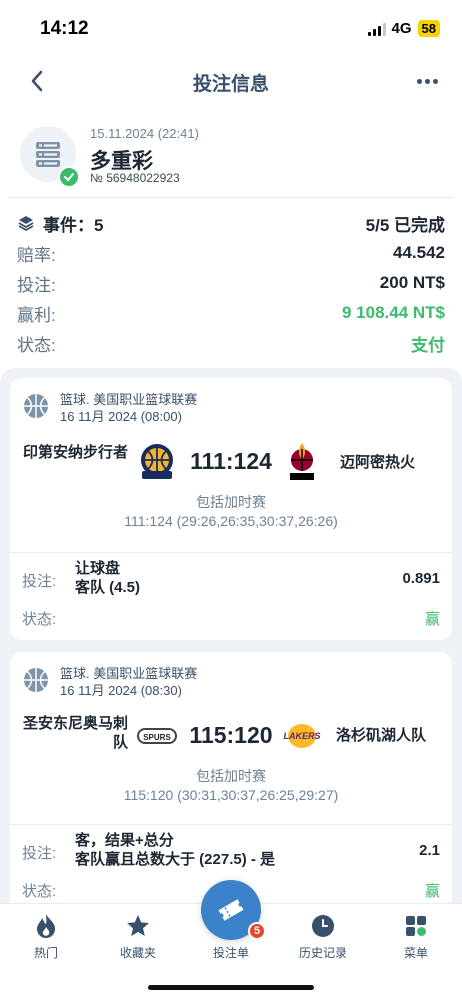 This screenshot has height=1000, width=462. I want to click on nav-label: 热门, so click(45, 953).